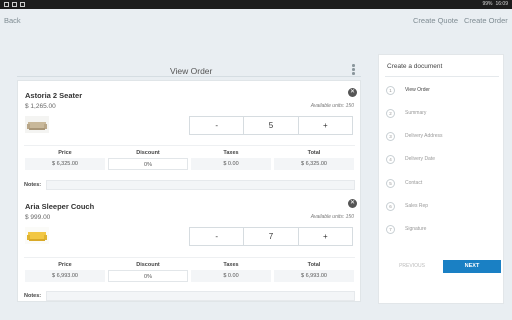 The height and width of the screenshot is (320, 512). I want to click on quantity-stepper: - 7 +, so click(271, 236).